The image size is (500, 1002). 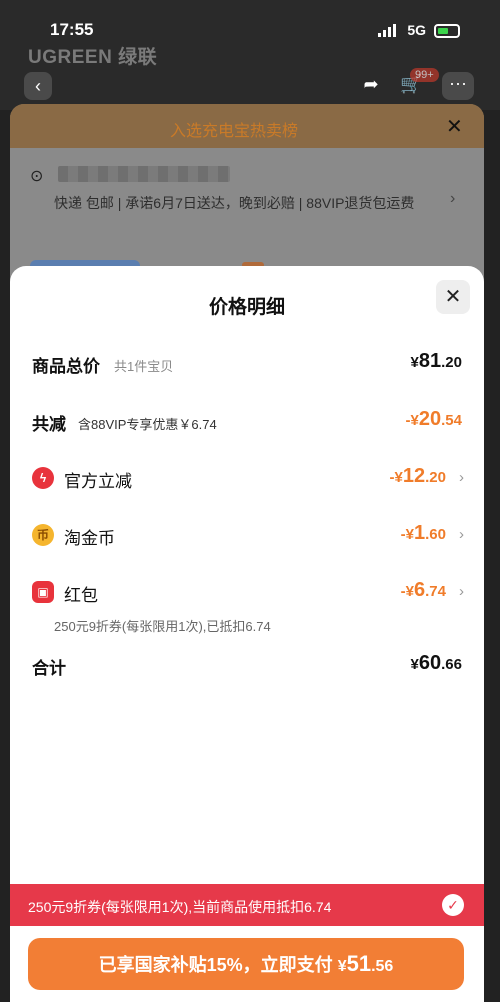 What do you see at coordinates (43, 592) in the screenshot?
I see `red-packet-icon: ▣` at bounding box center [43, 592].